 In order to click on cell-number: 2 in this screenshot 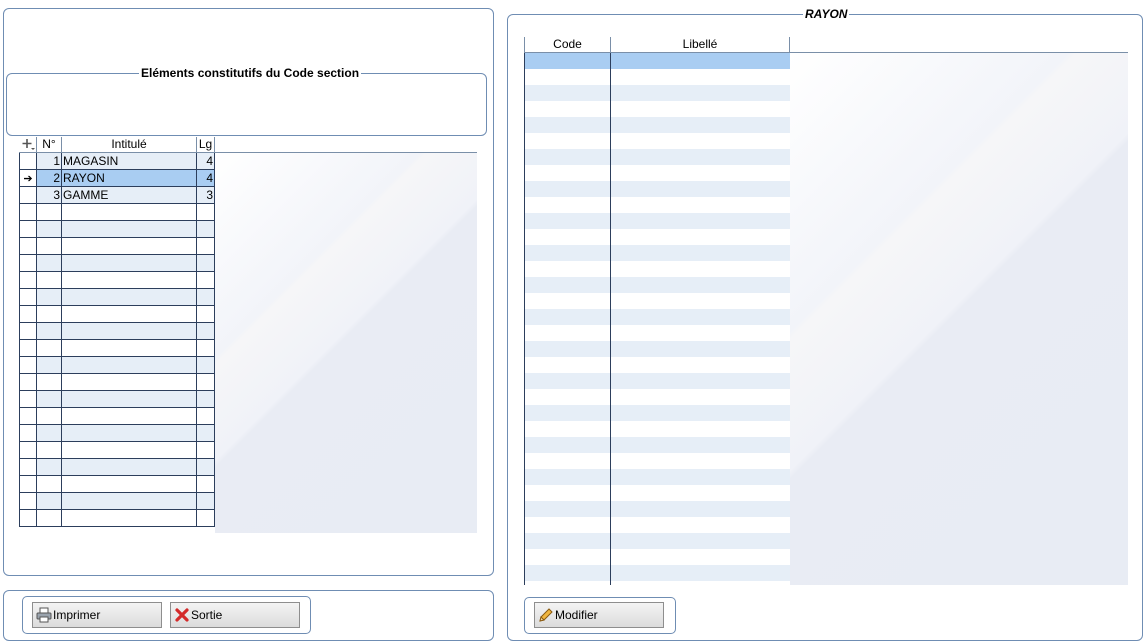, I will do `click(49, 178)`.